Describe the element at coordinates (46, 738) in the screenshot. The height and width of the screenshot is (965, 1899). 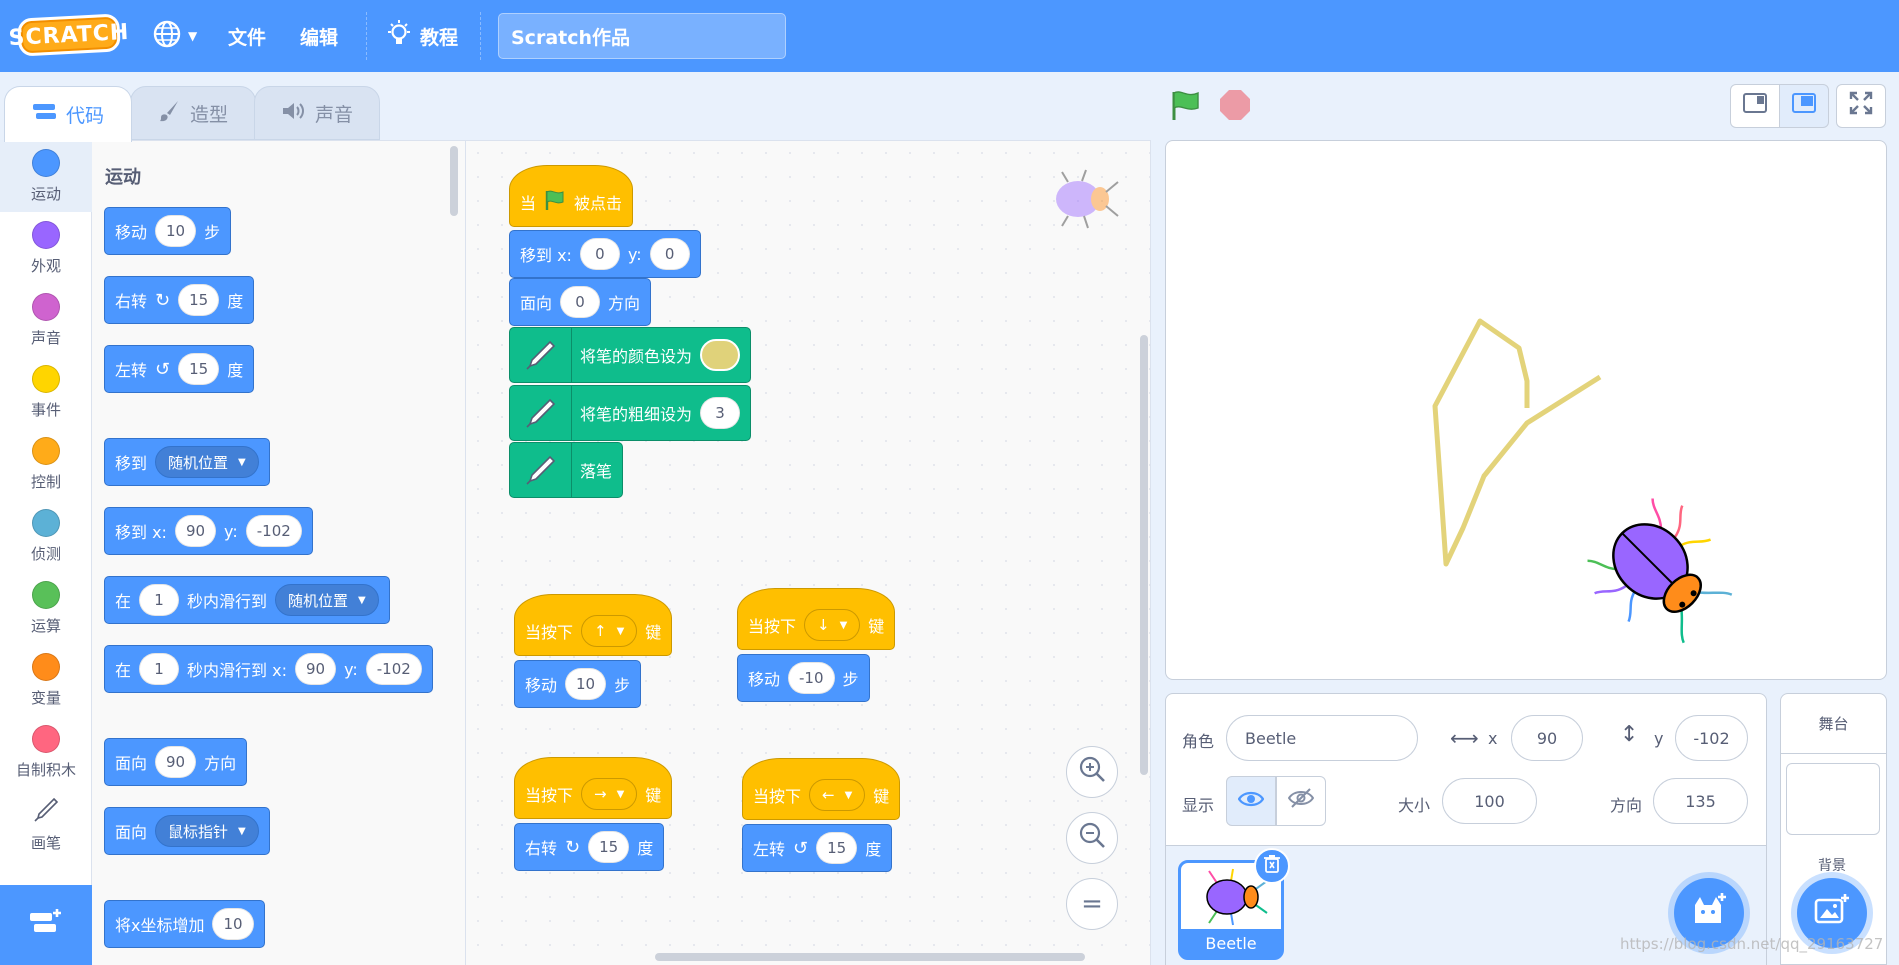
I see `my-blocks-dot-icon` at that location.